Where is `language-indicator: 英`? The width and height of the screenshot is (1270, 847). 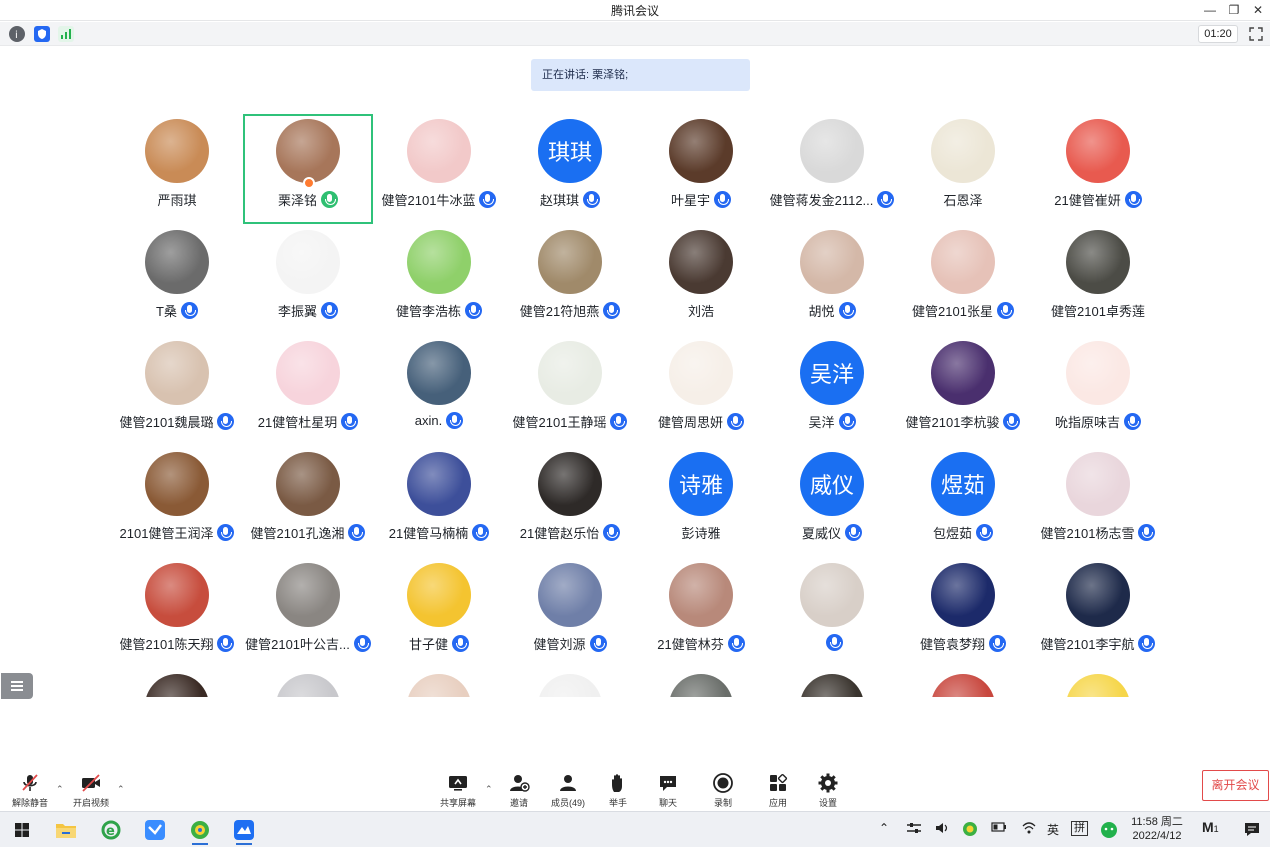 language-indicator: 英 is located at coordinates (1053, 829).